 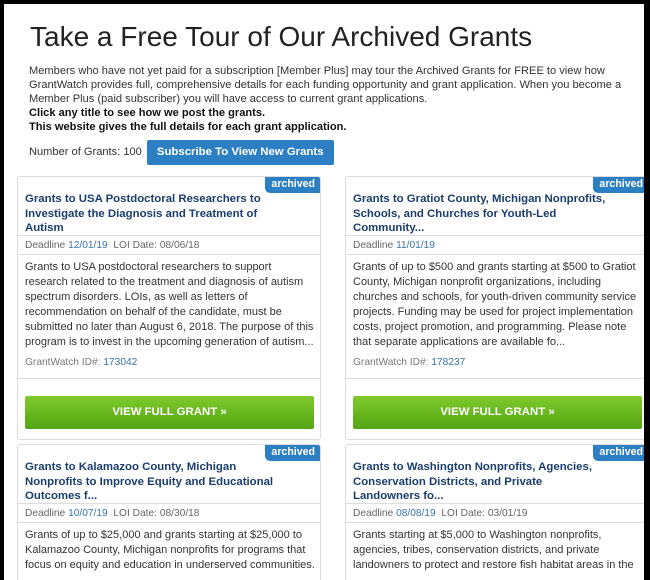 I want to click on deadline-row: Deadline 10/07/19 LOI Date: 08/30/18, so click(x=112, y=513).